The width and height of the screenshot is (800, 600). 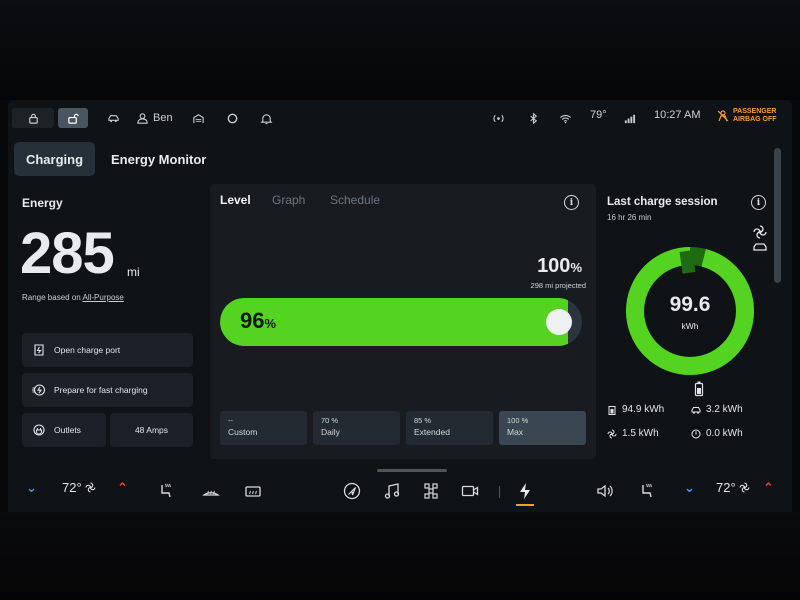 I want to click on car-icon, so click(x=113, y=118).